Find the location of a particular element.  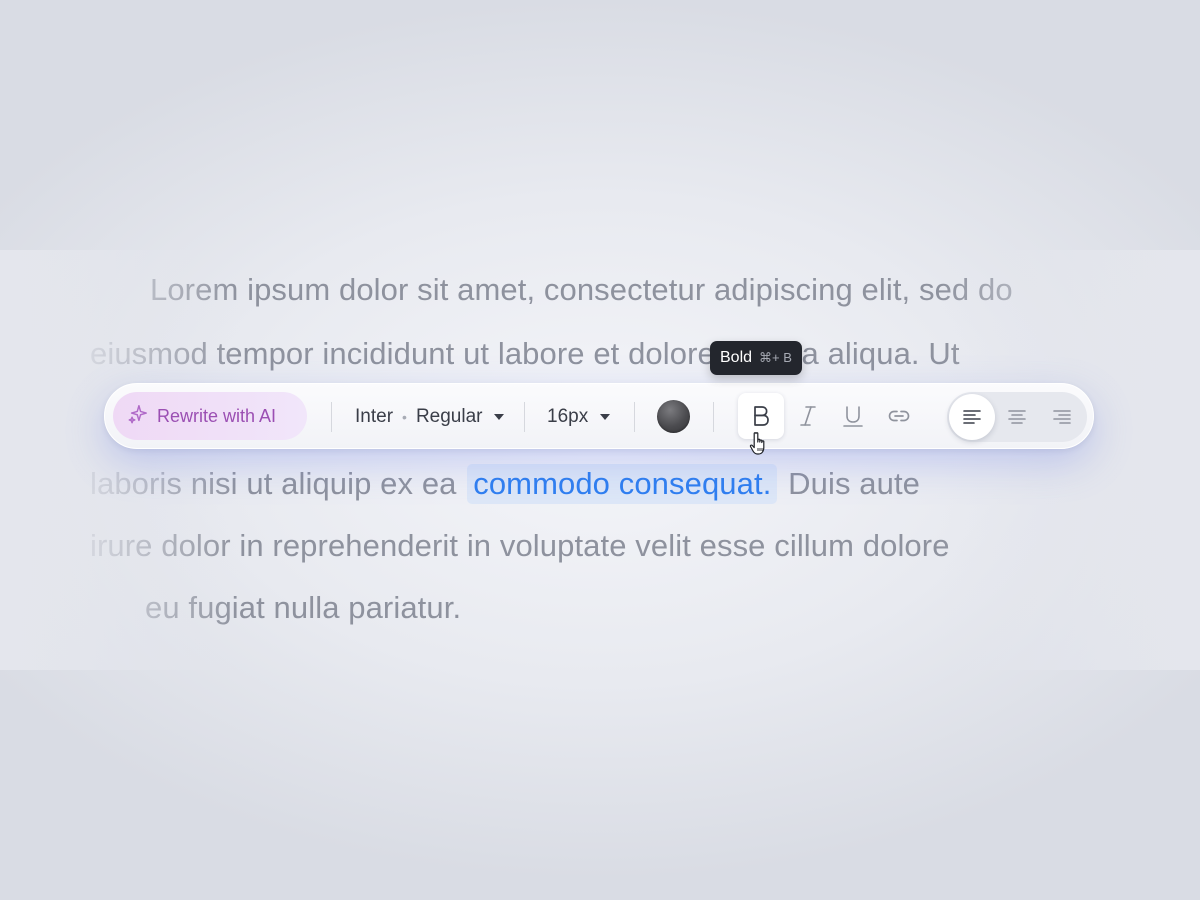

font-size-value: 16px is located at coordinates (568, 416).